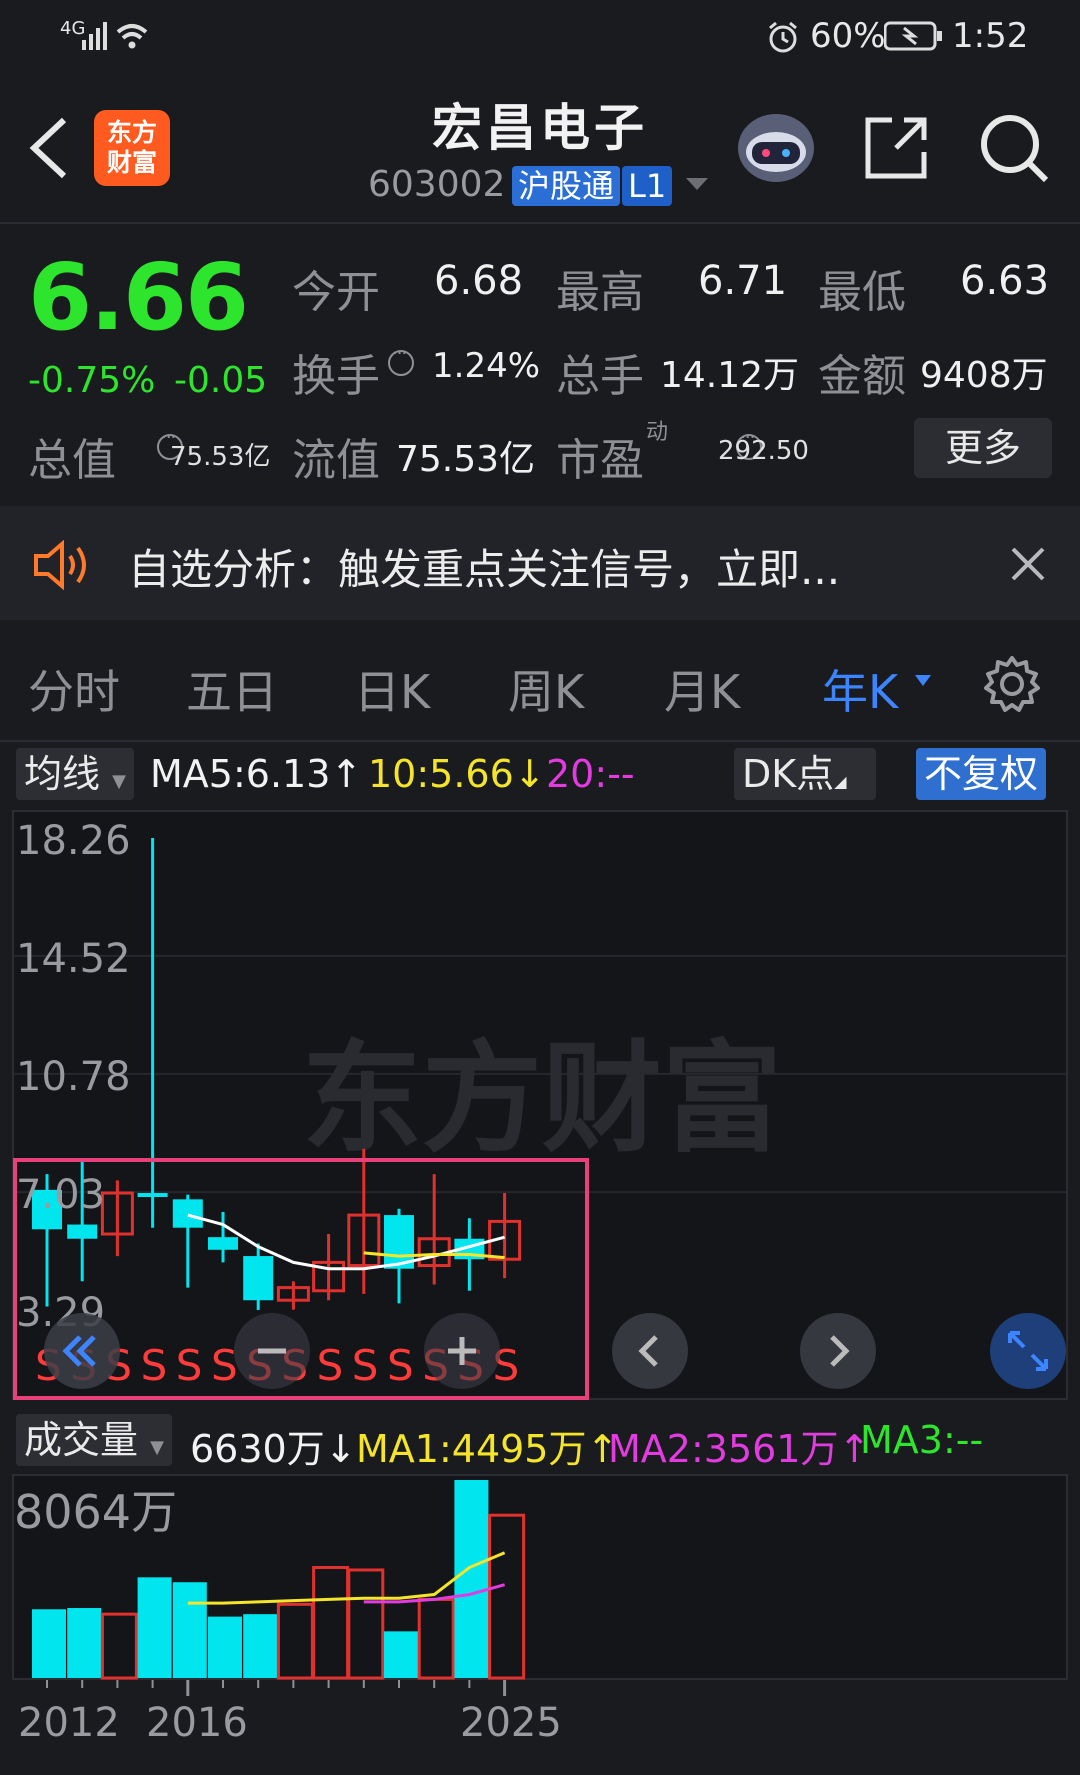 Image resolution: width=1080 pixels, height=1775 pixels. I want to click on volume-chart: 8064万, so click(540, 1577).